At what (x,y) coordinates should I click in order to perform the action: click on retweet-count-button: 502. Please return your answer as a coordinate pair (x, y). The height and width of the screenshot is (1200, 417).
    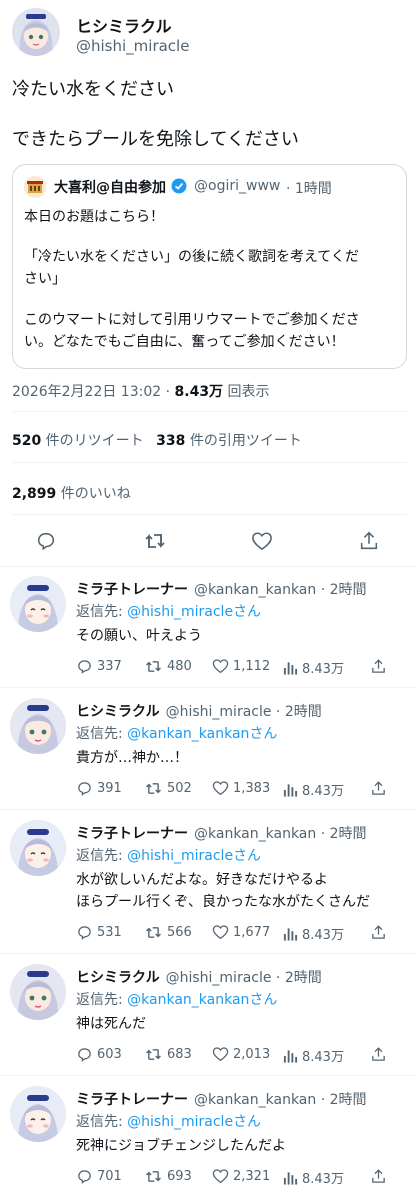
    Looking at the image, I should click on (168, 788).